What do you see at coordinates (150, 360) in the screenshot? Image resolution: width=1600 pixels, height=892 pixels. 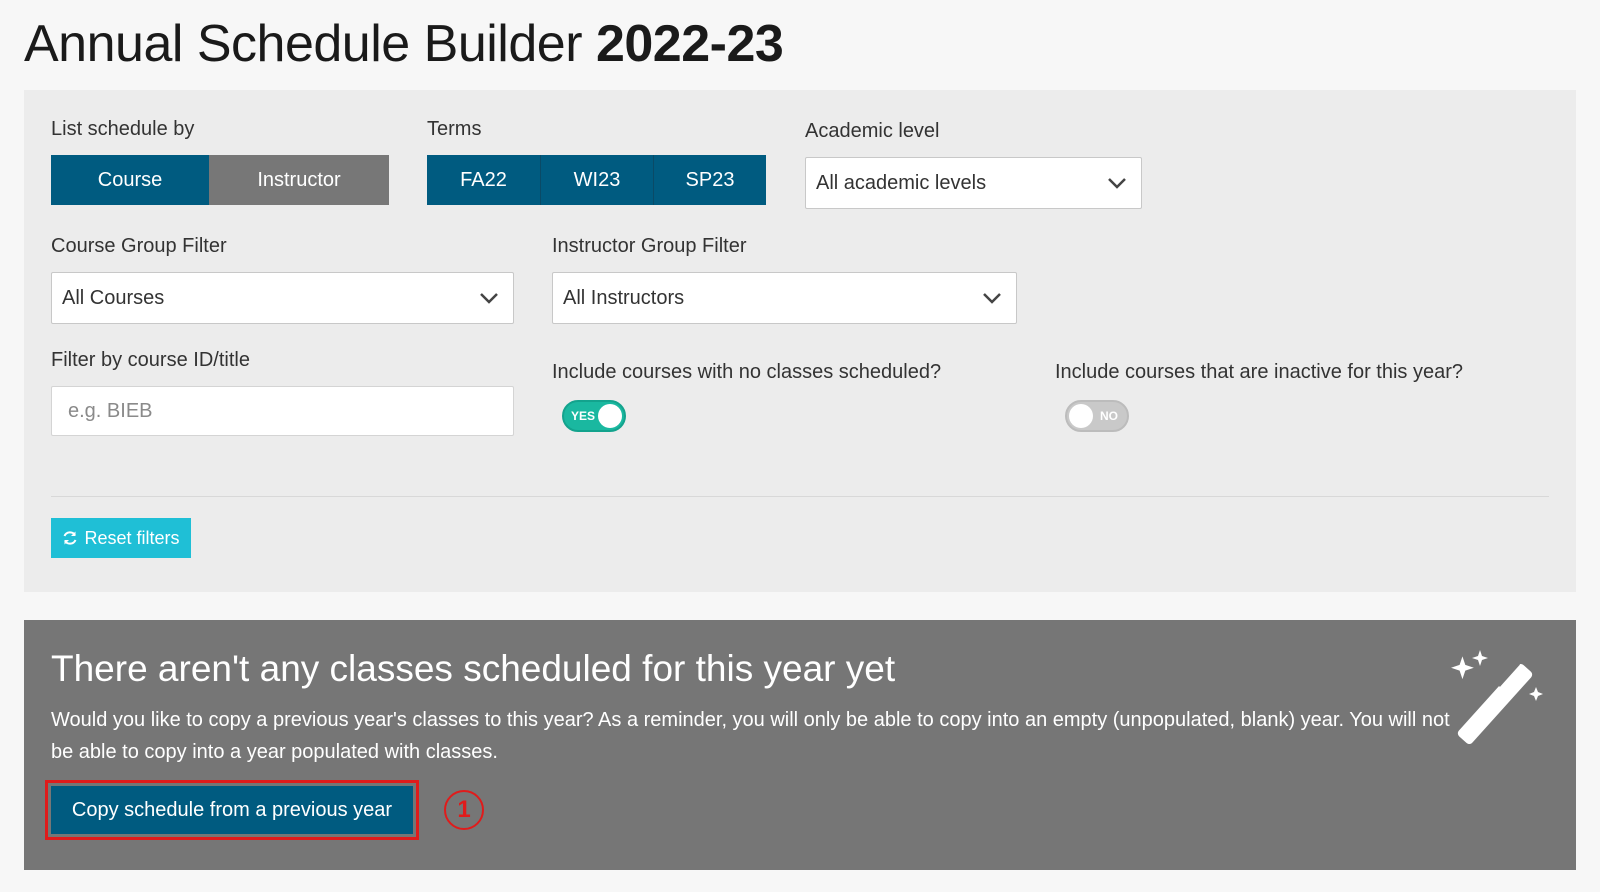 I see `course-id-label: Filter by course ID/title` at bounding box center [150, 360].